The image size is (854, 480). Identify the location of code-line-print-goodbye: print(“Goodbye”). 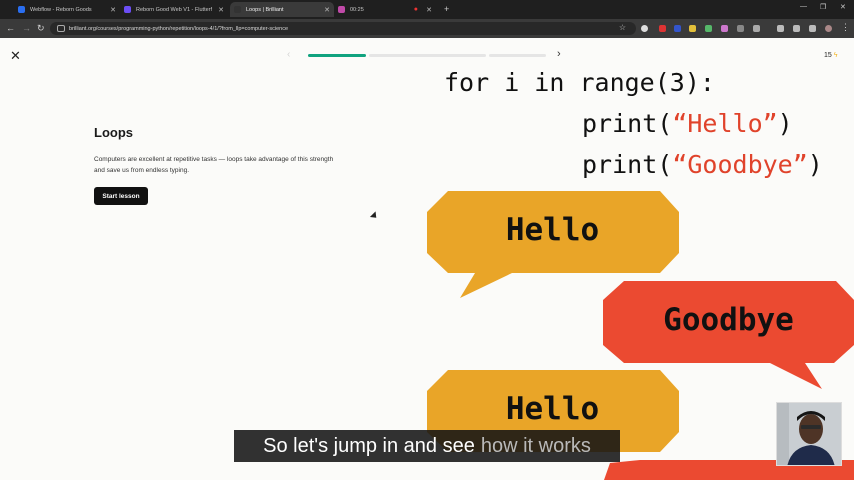
(702, 164).